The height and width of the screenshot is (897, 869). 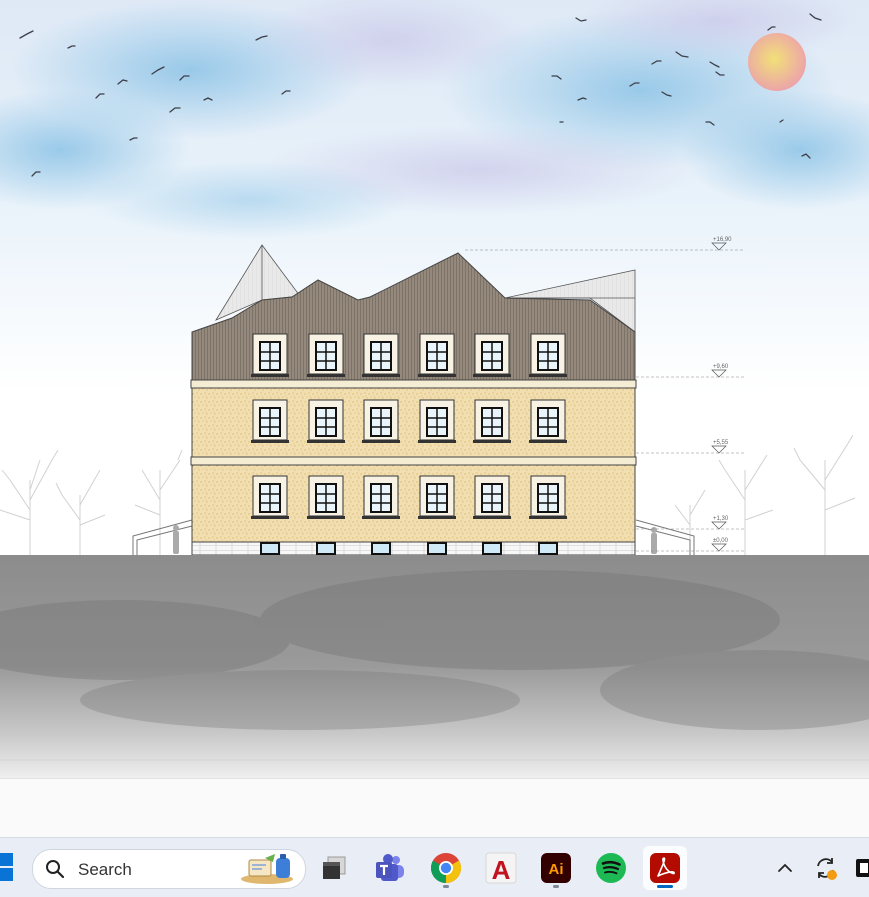 What do you see at coordinates (434, 808) in the screenshot?
I see `document-blank-area` at bounding box center [434, 808].